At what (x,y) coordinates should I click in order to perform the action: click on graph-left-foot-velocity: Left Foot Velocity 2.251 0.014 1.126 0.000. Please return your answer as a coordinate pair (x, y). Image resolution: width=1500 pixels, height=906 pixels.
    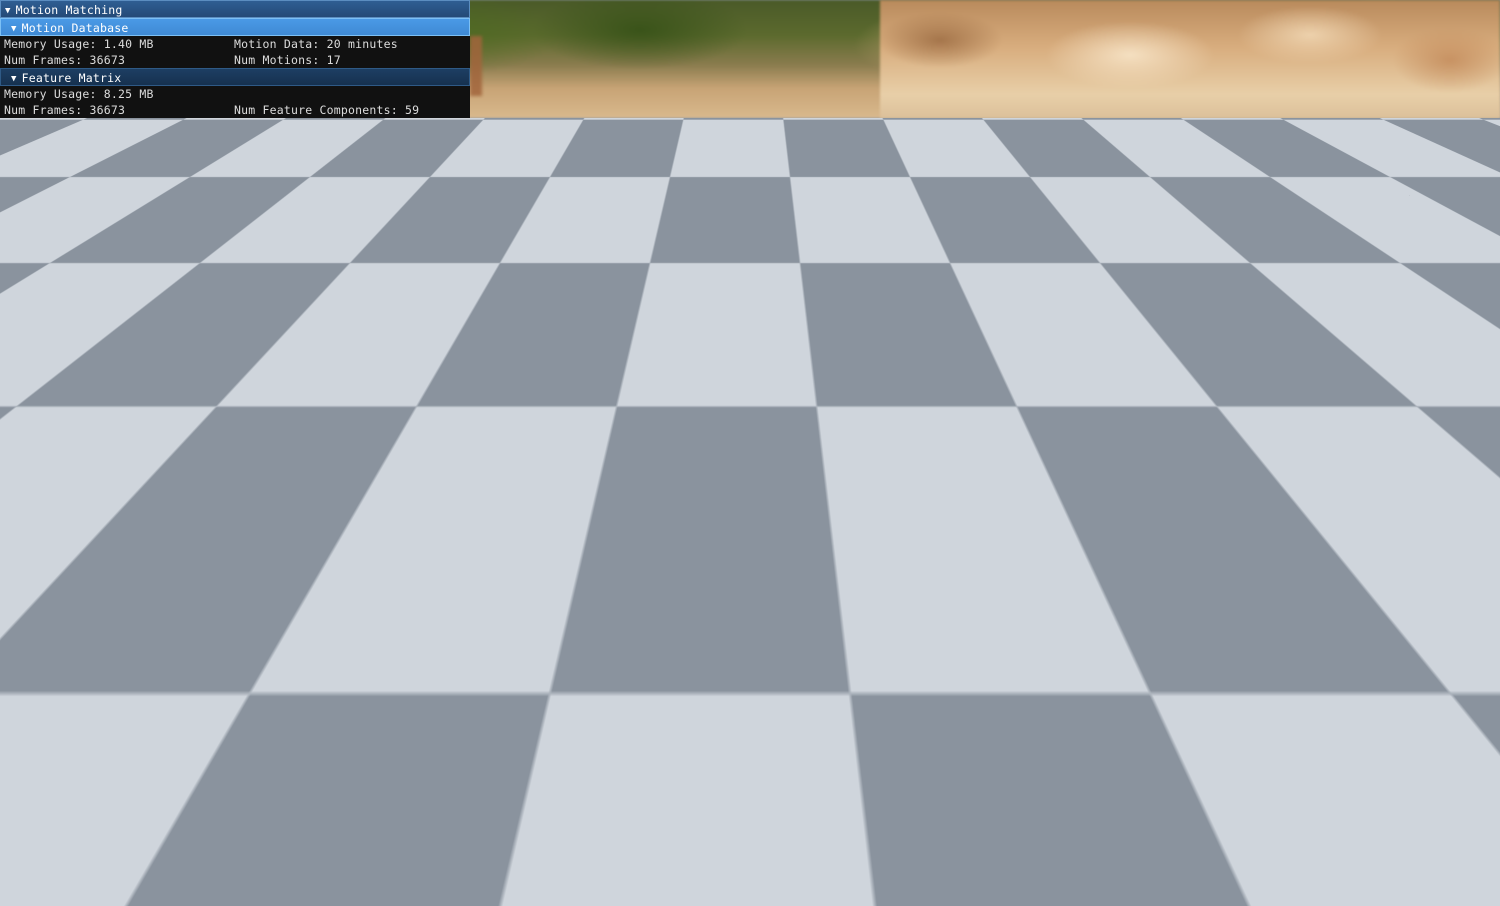
    Looking at the image, I should click on (212, 601).